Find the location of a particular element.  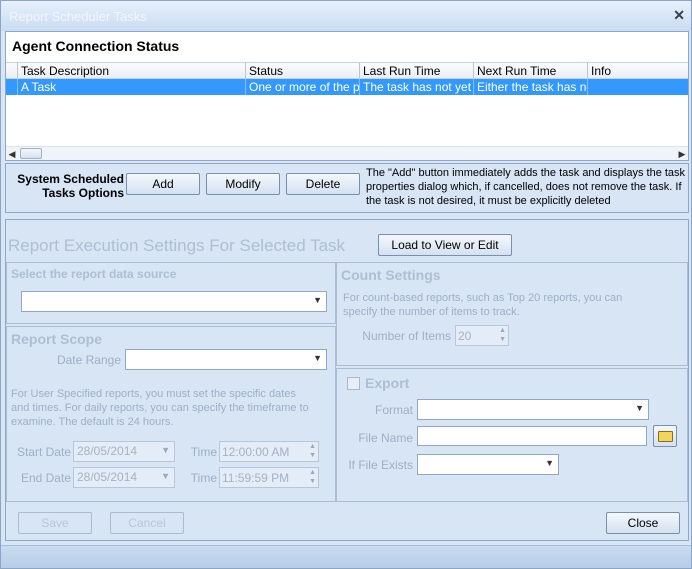

title-bar: Report Scheduler Tasks ✕ is located at coordinates (346, 16).